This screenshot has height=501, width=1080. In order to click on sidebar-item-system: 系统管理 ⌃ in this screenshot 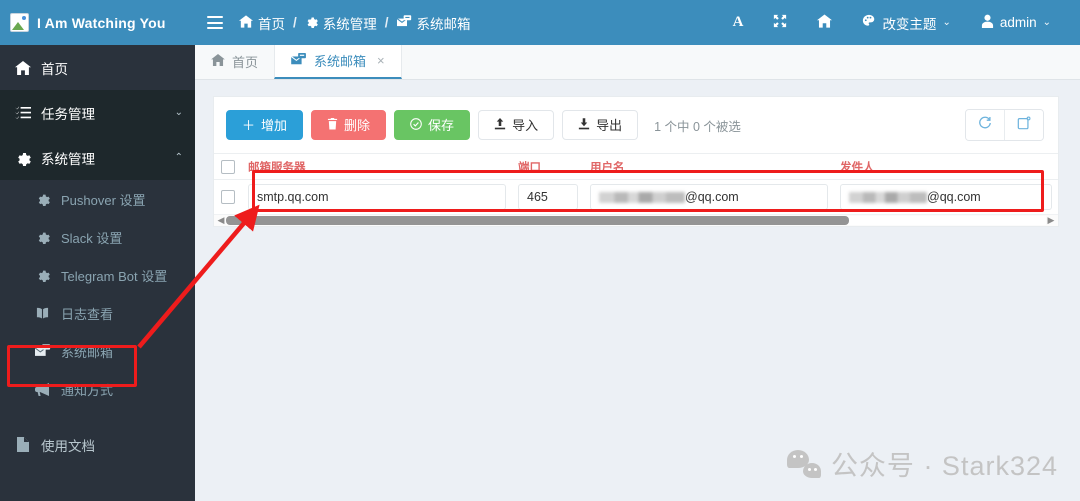, I will do `click(97, 157)`.